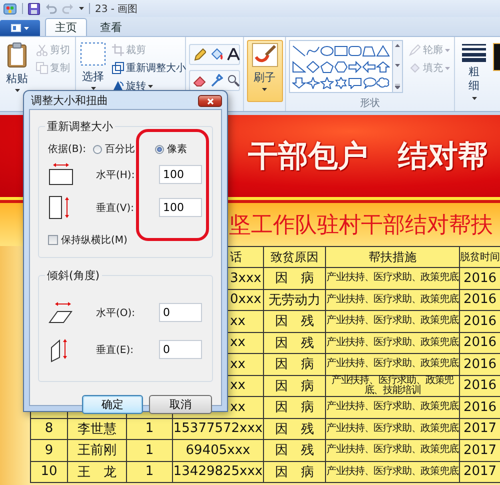  What do you see at coordinates (341, 66) in the screenshot?
I see `hexagon-shape` at bounding box center [341, 66].